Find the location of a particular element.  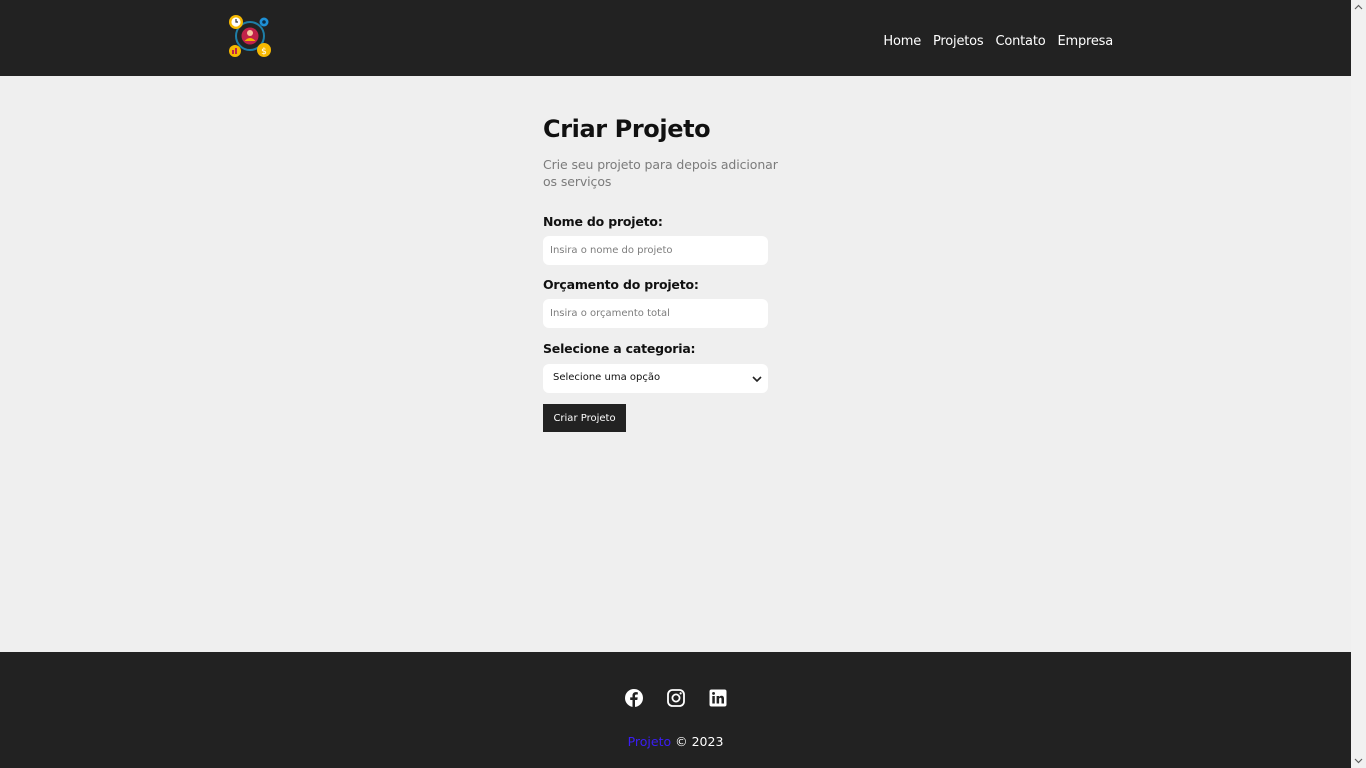

budget-label: Orçamento do projeto: is located at coordinates (621, 284).